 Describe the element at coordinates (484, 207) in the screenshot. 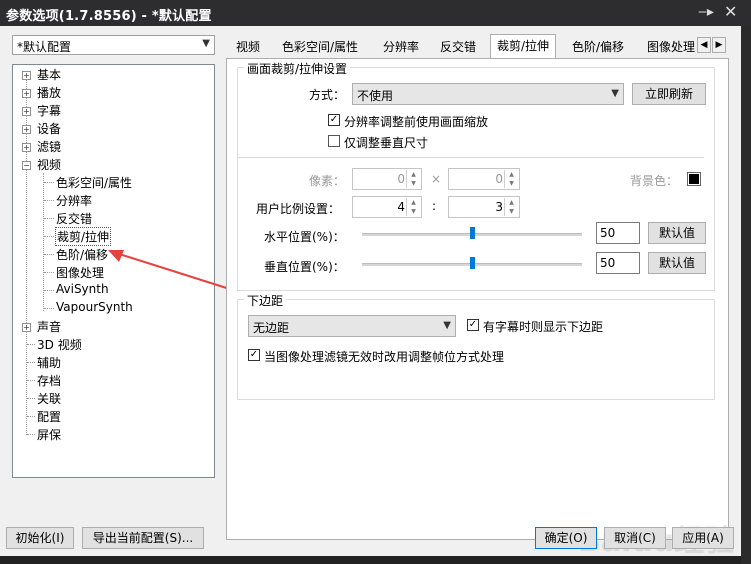

I see `ratio-height-spinner: 3 ▲ ▼` at that location.